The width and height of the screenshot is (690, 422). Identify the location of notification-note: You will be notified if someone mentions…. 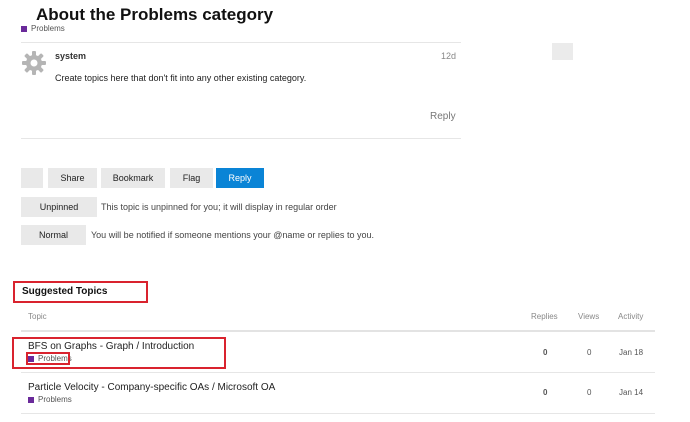
(232, 235).